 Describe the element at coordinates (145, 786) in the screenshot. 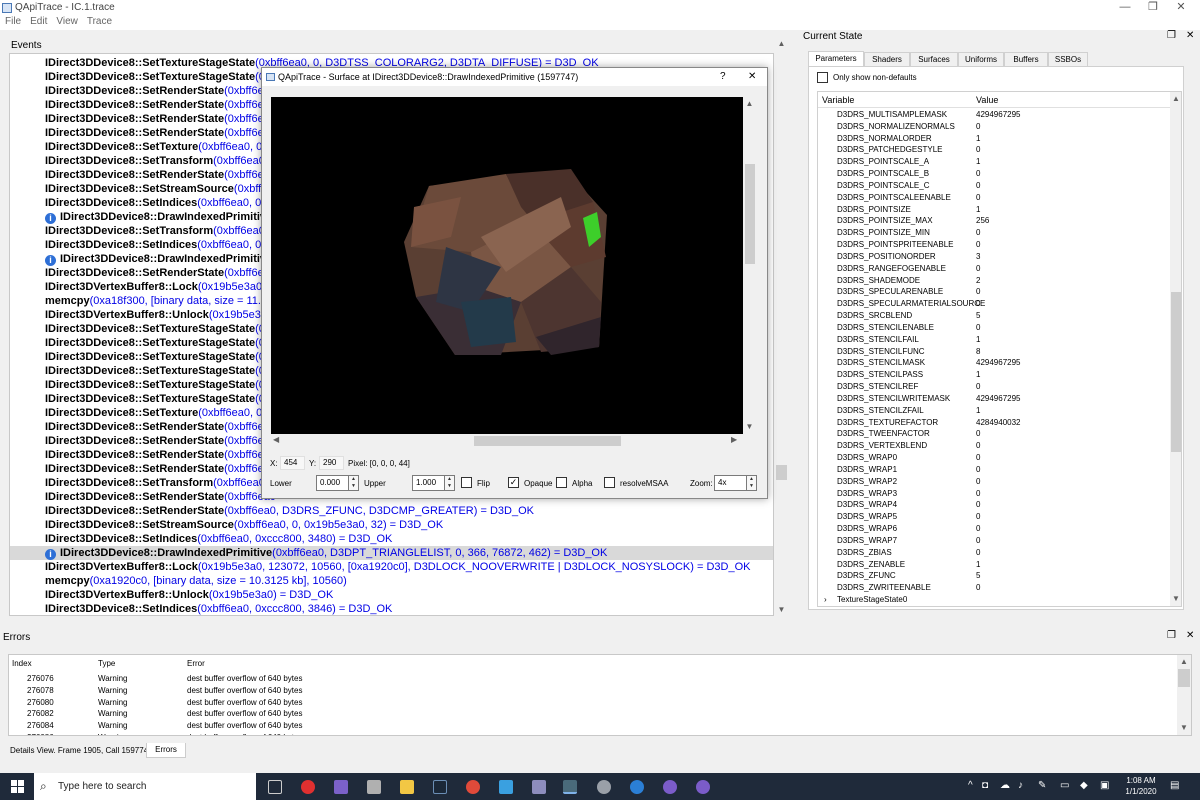

I see `taskbar-search: ⌕ Type here to search` at that location.